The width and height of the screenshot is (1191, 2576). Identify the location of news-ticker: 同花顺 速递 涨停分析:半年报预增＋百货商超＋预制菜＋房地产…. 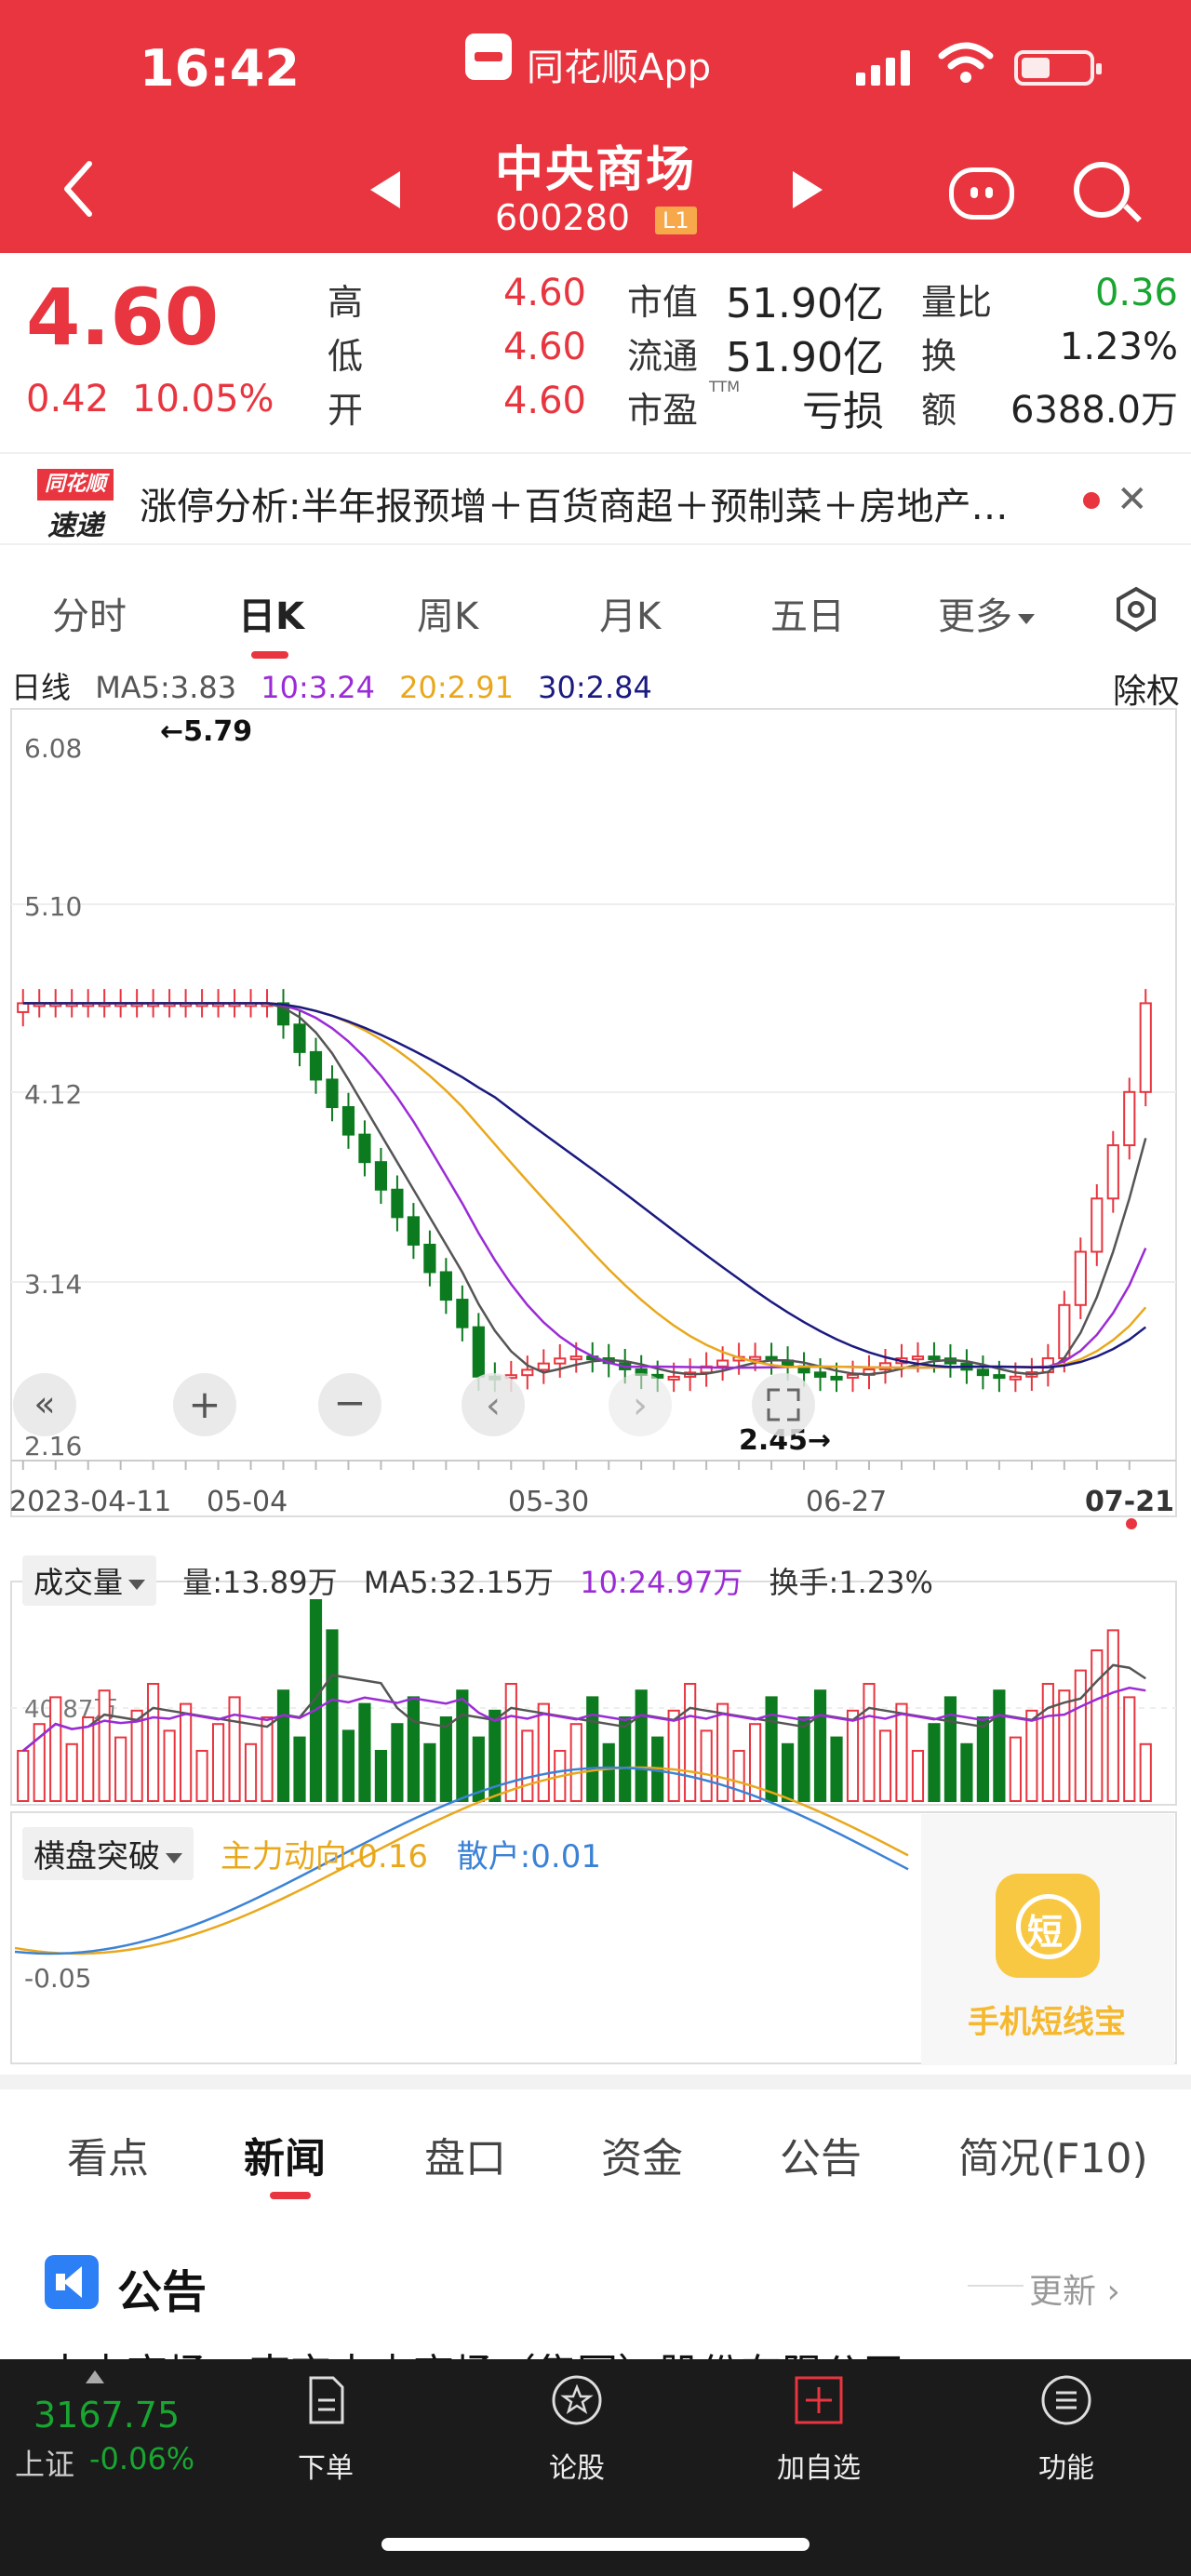
(595, 498).